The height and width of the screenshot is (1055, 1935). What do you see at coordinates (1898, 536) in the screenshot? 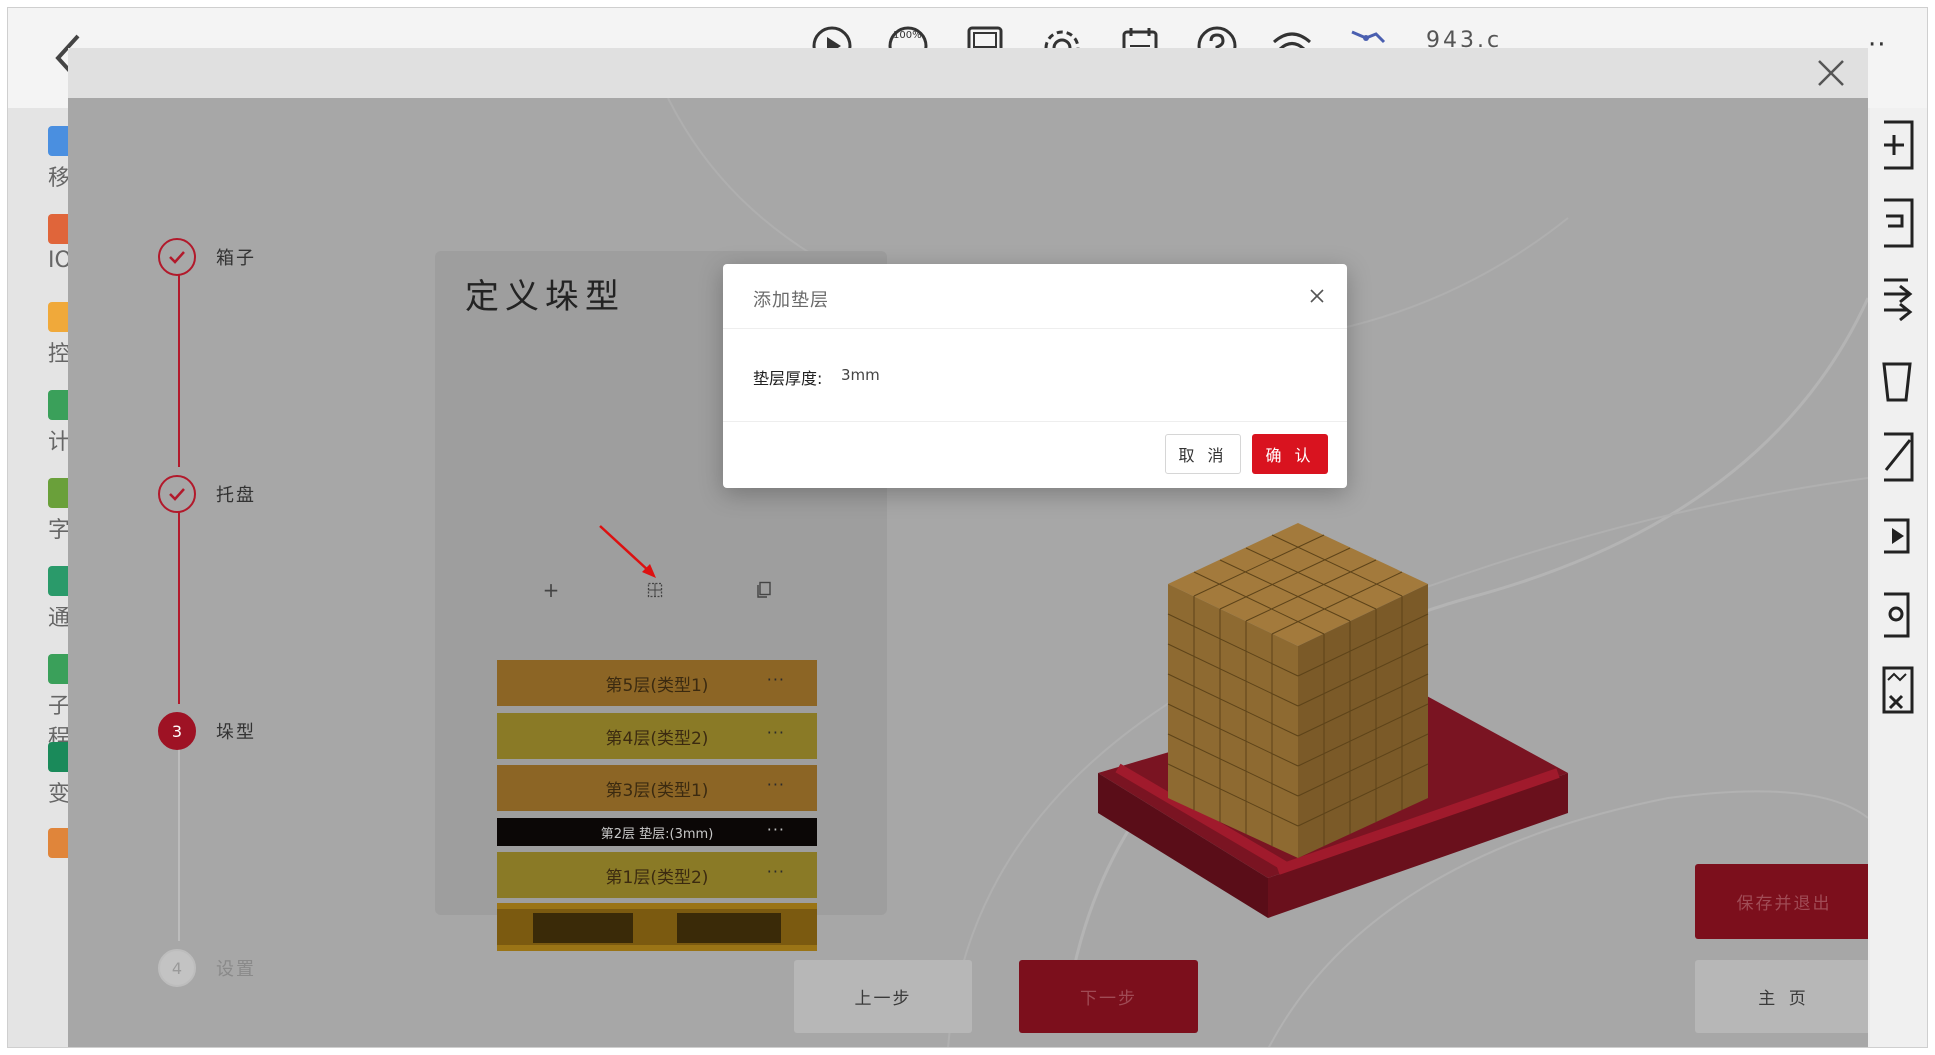
I see `video-icon` at bounding box center [1898, 536].